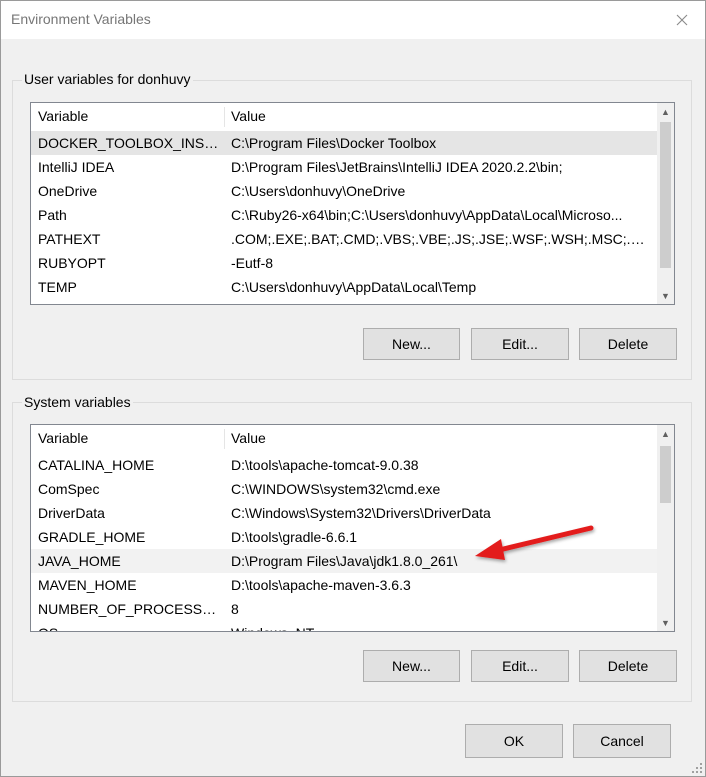 The image size is (706, 777). I want to click on variable-name: JAVA_HOME, so click(79, 561).